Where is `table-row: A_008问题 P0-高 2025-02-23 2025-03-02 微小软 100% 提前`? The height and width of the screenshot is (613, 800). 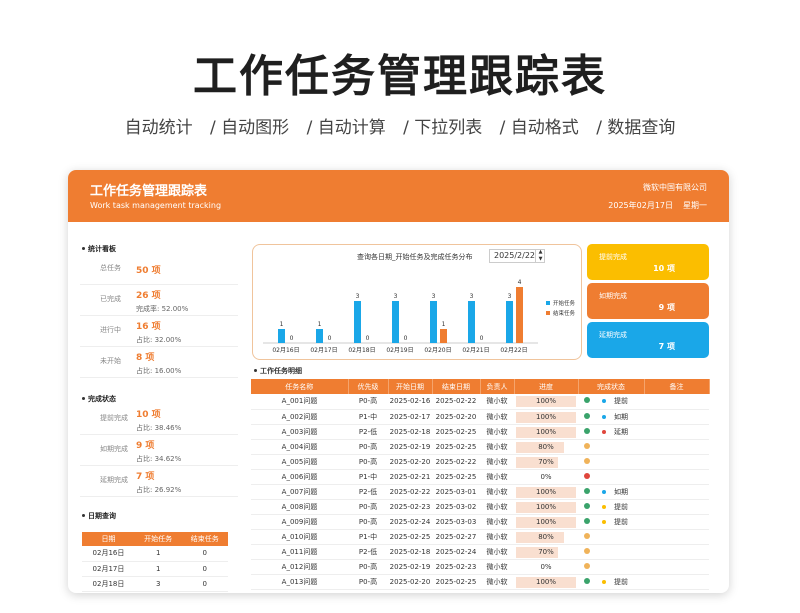 table-row: A_008问题 P0-高 2025-02-23 2025-03-02 微小软 100% 提前 is located at coordinates (480, 507).